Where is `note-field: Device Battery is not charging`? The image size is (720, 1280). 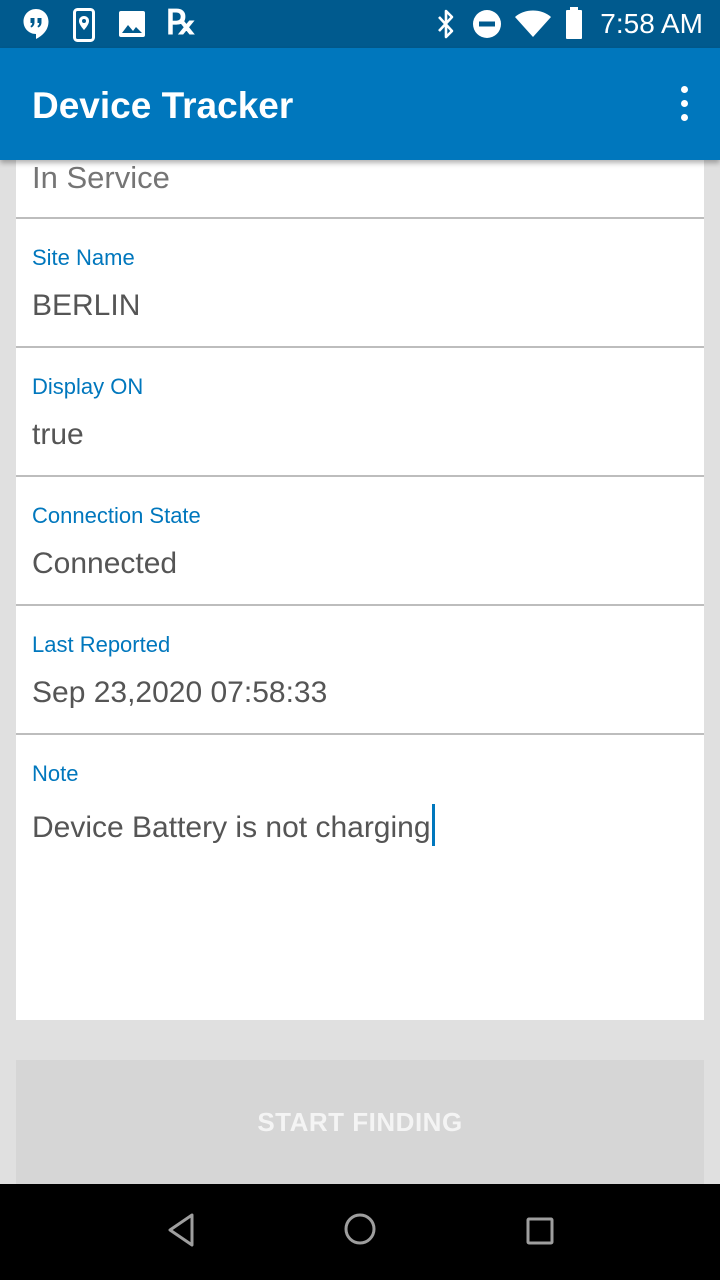
note-field: Device Battery is not charging is located at coordinates (233, 825).